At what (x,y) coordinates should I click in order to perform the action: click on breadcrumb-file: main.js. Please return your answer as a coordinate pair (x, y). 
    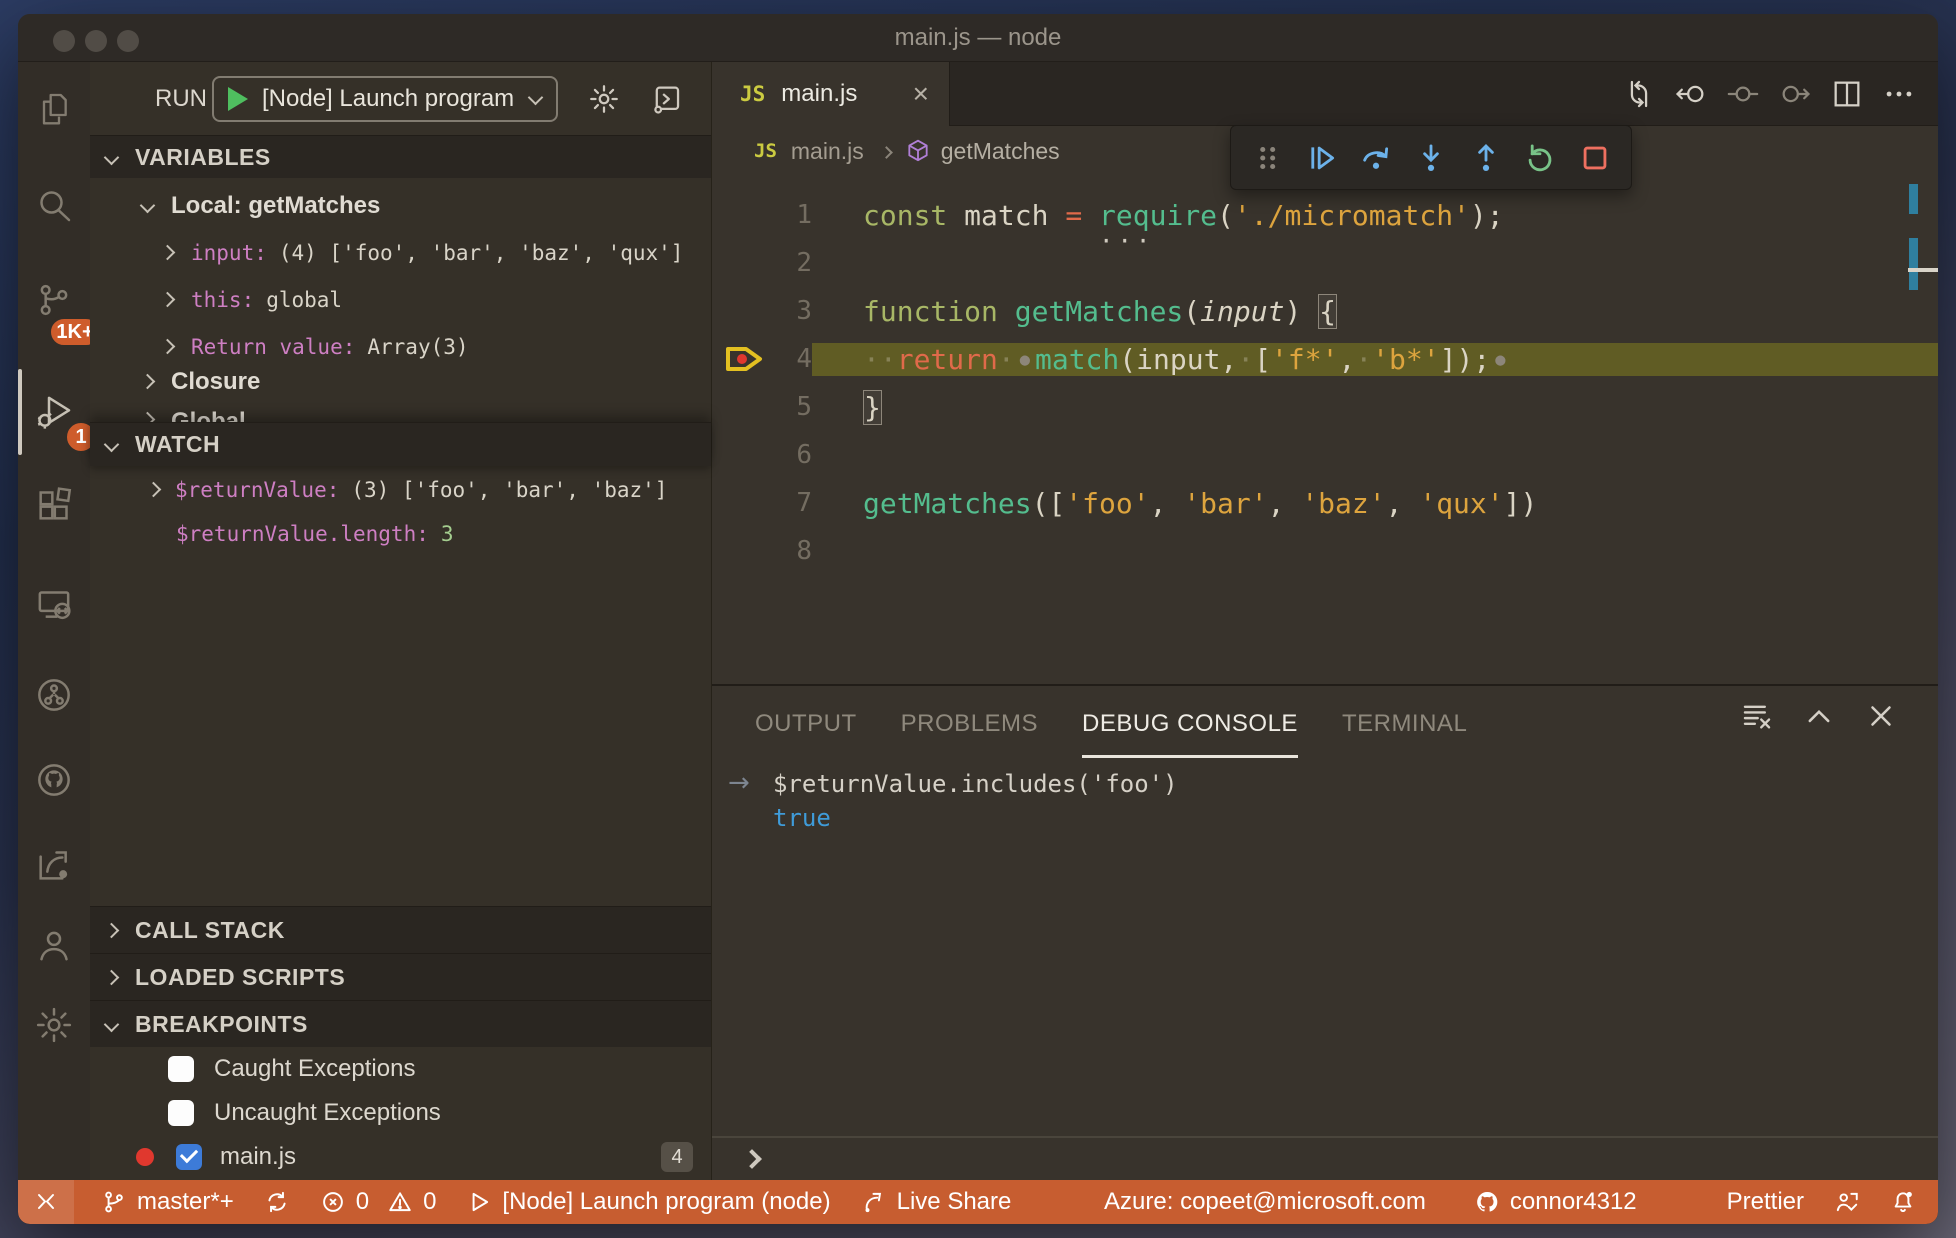
    Looking at the image, I should click on (827, 151).